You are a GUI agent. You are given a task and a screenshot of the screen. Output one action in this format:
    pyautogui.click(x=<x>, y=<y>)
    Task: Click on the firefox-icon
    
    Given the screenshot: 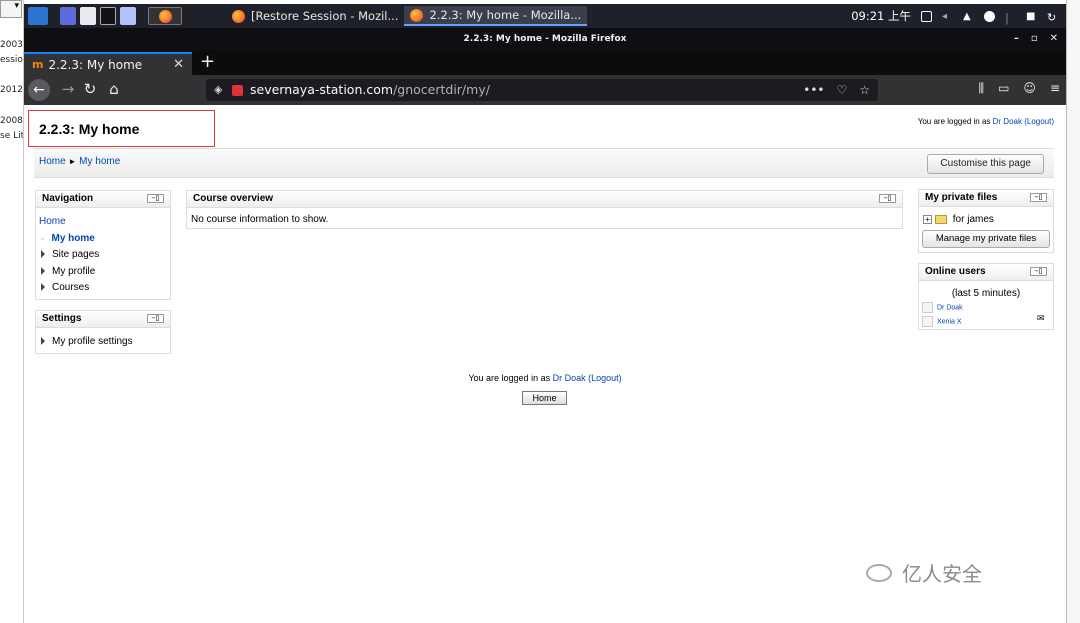 What is the action you would take?
    pyautogui.click(x=238, y=16)
    